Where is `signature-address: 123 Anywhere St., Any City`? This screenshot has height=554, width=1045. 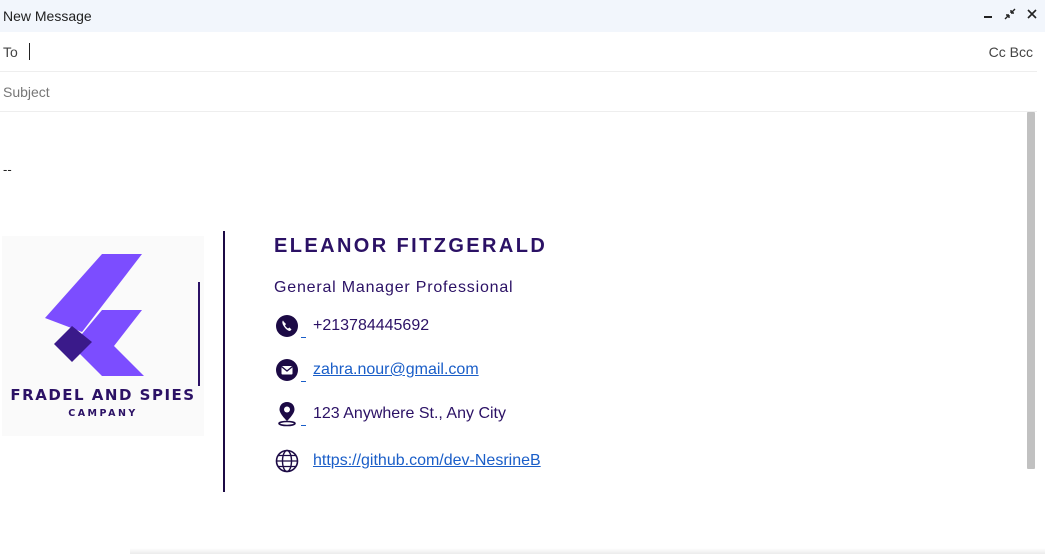
signature-address: 123 Anywhere St., Any City is located at coordinates (409, 413).